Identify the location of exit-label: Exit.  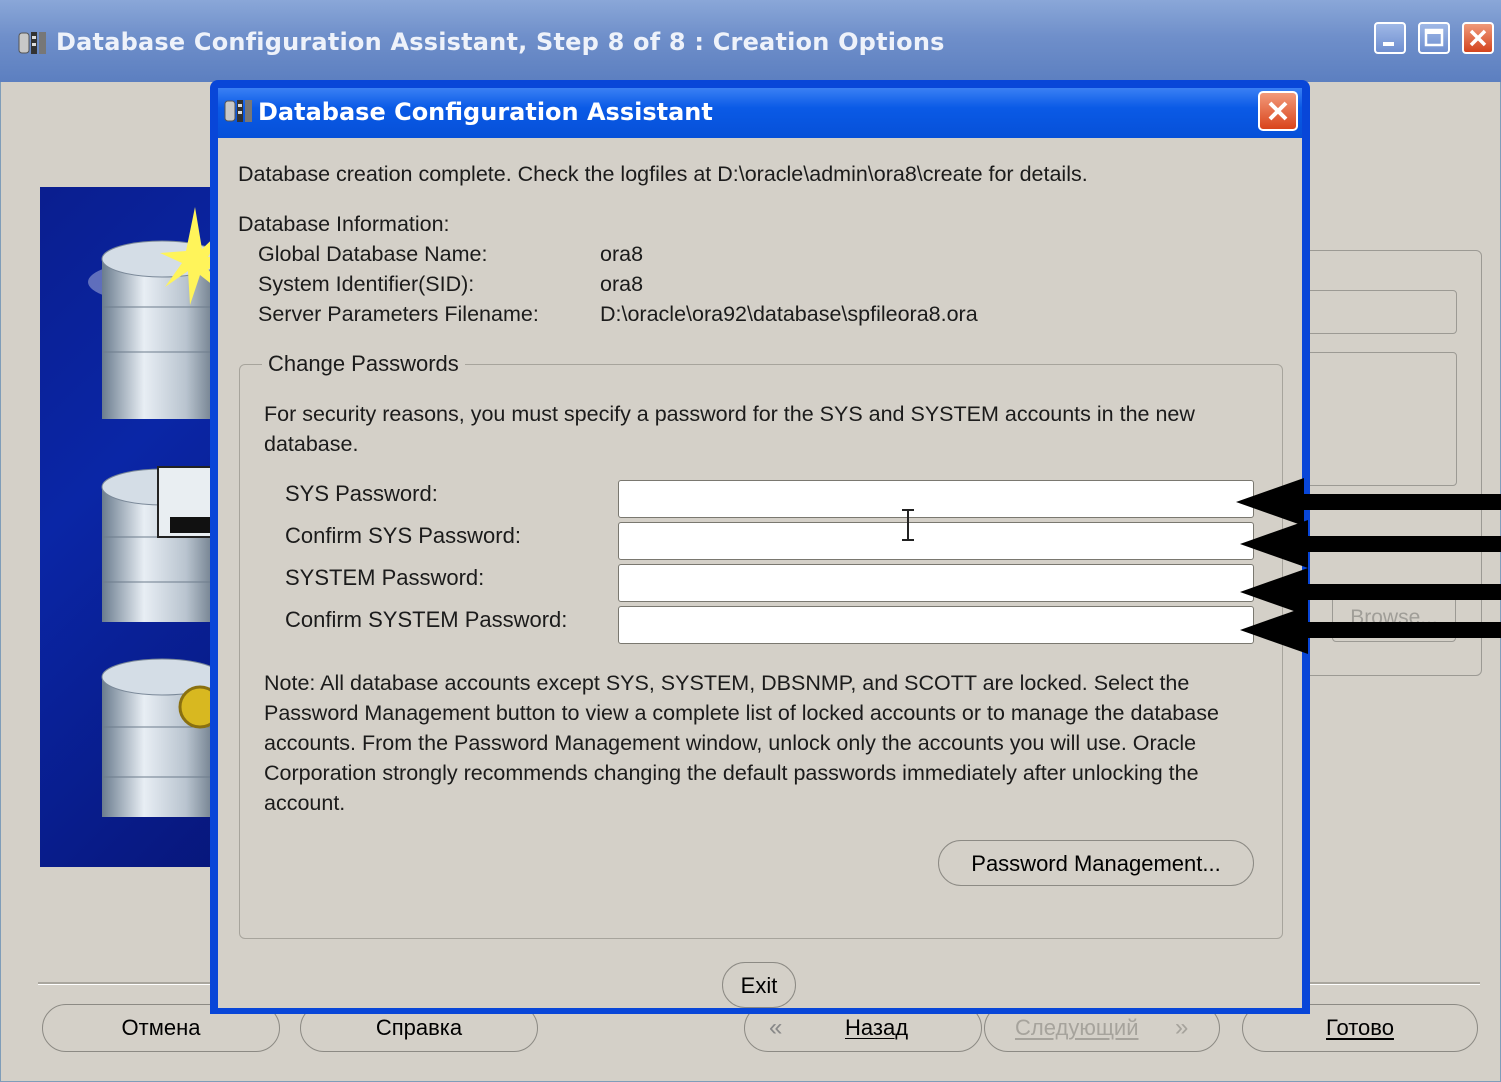
(759, 985).